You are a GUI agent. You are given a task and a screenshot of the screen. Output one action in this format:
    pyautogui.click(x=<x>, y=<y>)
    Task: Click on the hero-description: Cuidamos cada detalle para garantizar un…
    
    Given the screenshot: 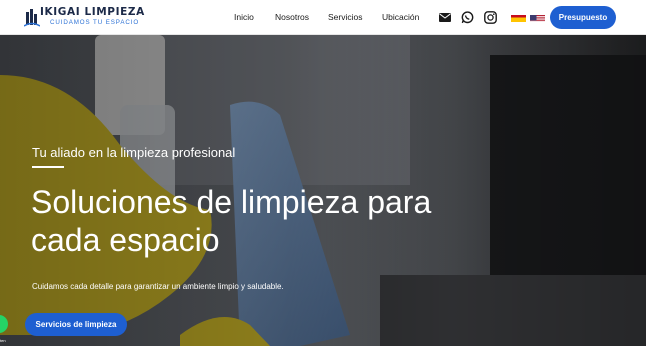 What is the action you would take?
    pyautogui.click(x=158, y=286)
    